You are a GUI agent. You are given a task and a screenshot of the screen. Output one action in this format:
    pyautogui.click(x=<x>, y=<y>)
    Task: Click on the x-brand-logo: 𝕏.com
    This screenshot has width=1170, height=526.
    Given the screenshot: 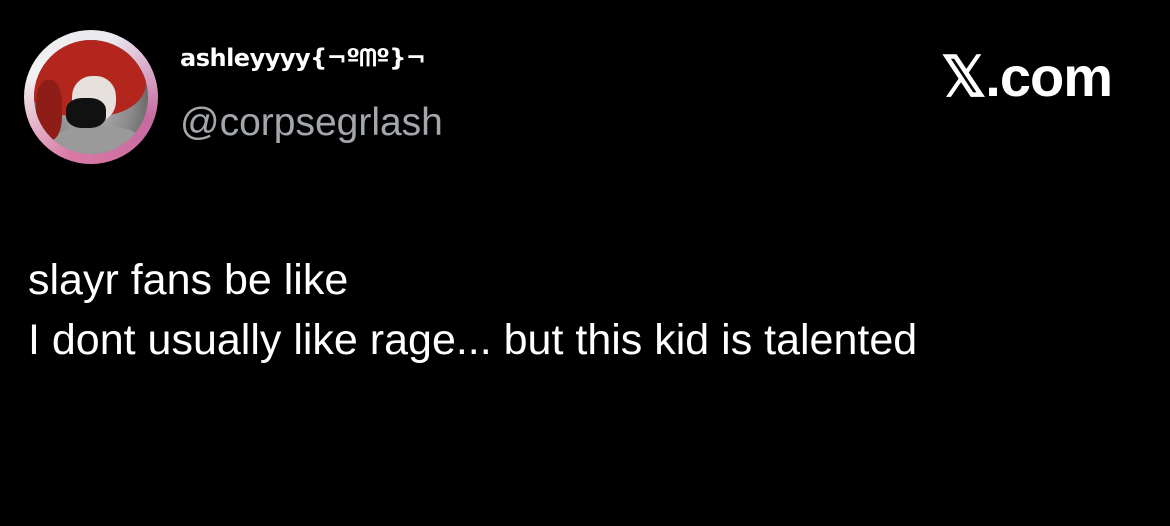 What is the action you would take?
    pyautogui.click(x=1027, y=76)
    